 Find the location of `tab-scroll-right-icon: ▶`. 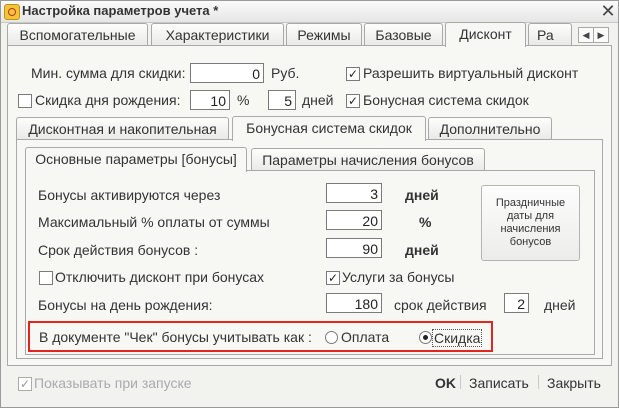

tab-scroll-right-icon: ▶ is located at coordinates (601, 35).